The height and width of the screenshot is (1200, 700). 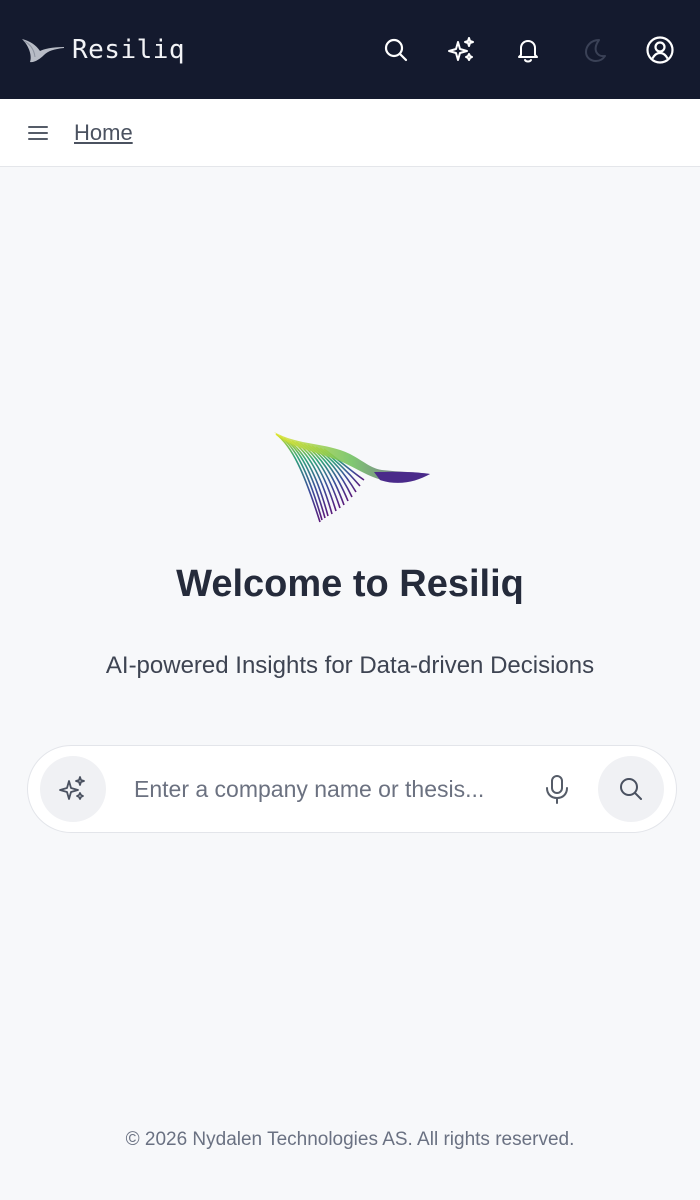 I want to click on bell-icon, so click(x=528, y=50).